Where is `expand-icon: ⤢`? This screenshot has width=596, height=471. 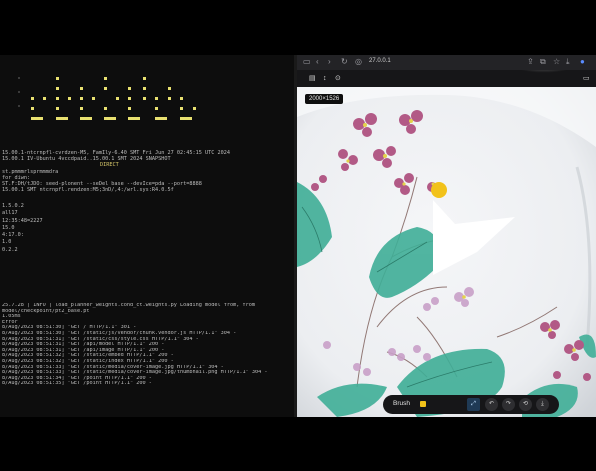
expand-icon: ⤢ is located at coordinates (473, 404).